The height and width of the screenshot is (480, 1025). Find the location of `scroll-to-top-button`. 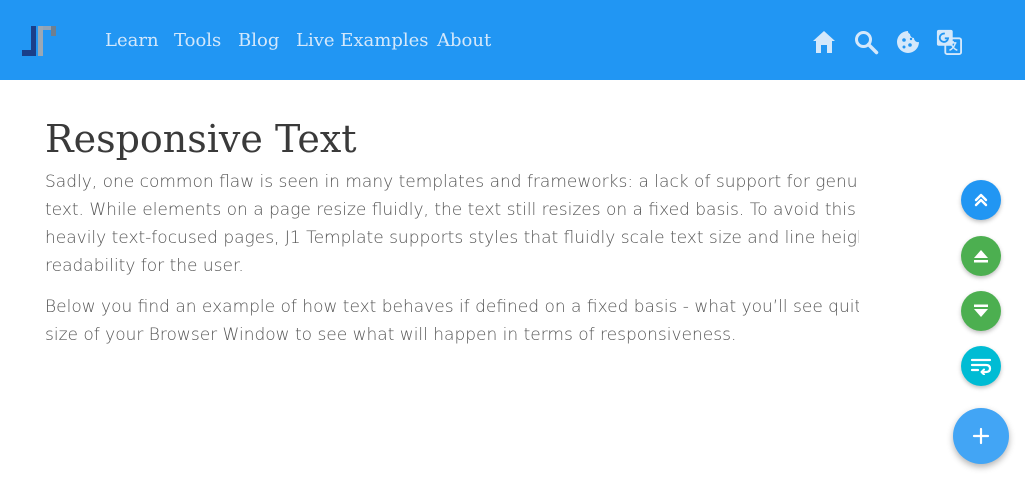

scroll-to-top-button is located at coordinates (981, 200).